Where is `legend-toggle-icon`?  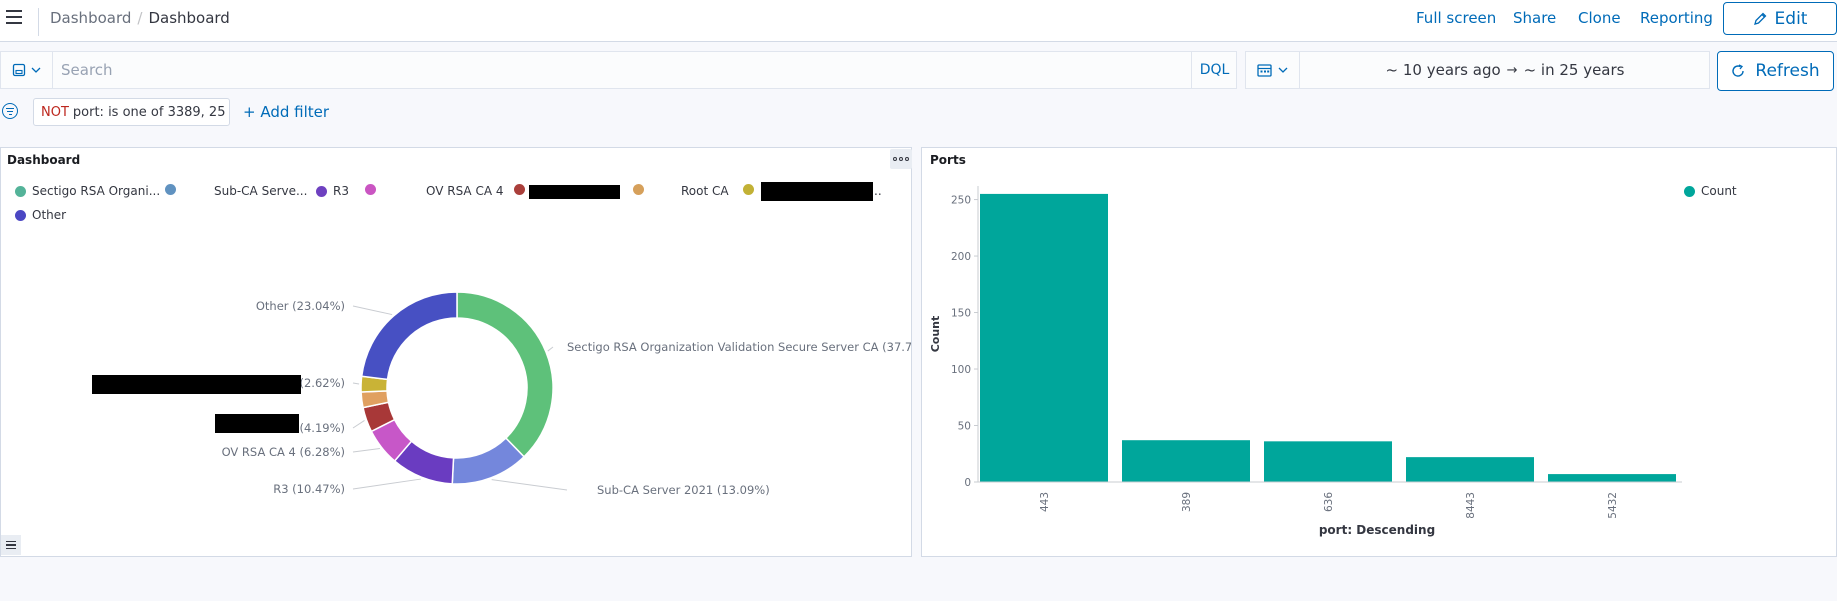
legend-toggle-icon is located at coordinates (11, 545).